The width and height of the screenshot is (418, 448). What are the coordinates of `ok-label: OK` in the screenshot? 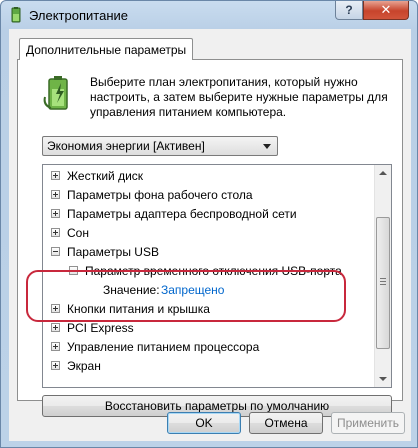 It's located at (204, 423).